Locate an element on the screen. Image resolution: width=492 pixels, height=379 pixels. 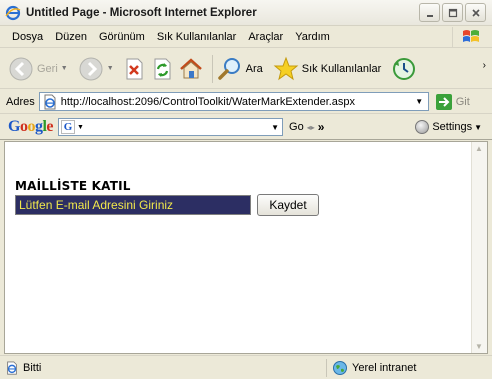
stop-button is located at coordinates (134, 69).